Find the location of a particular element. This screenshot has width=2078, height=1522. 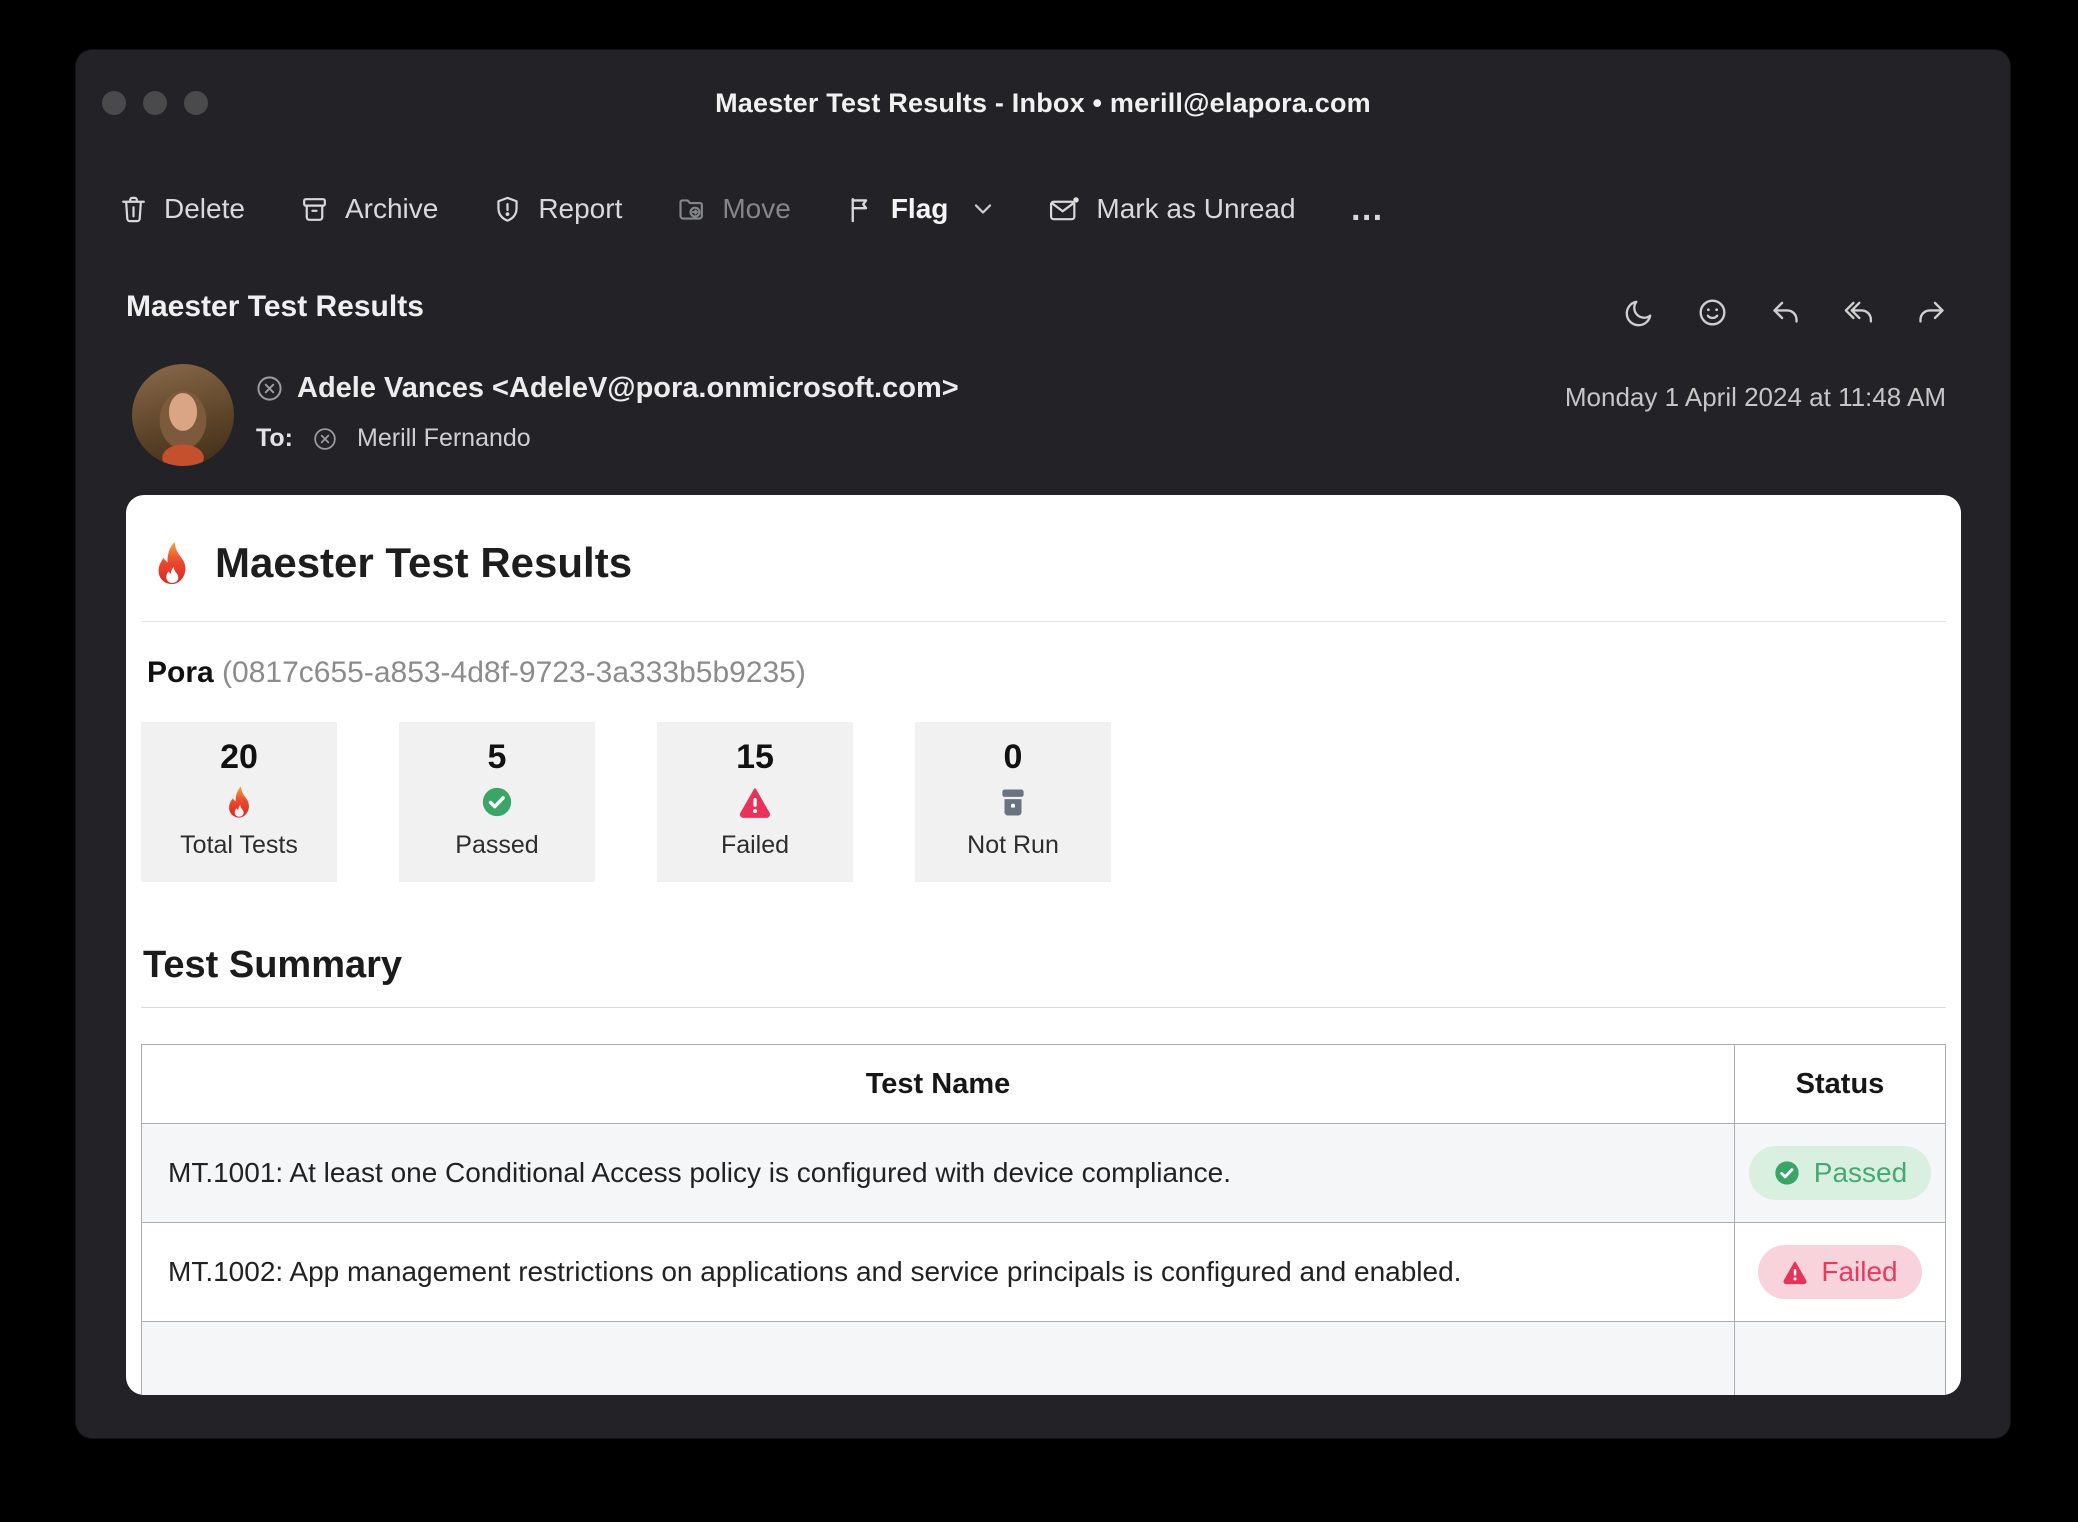

maester-flame-icon is located at coordinates (172, 563).